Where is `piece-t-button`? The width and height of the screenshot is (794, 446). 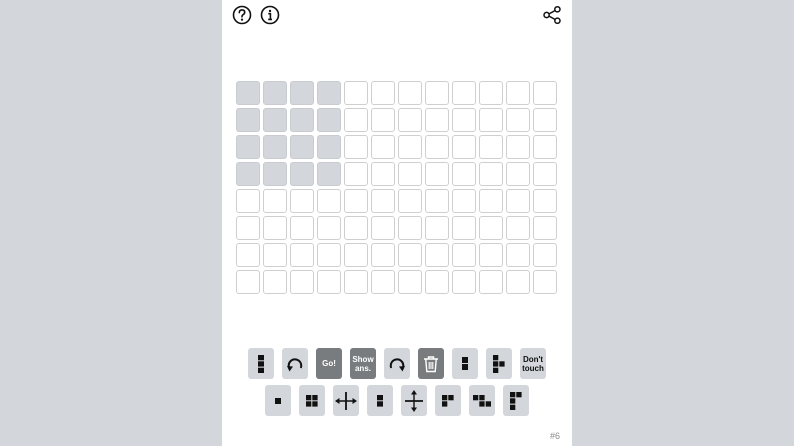 piece-t-button is located at coordinates (499, 363).